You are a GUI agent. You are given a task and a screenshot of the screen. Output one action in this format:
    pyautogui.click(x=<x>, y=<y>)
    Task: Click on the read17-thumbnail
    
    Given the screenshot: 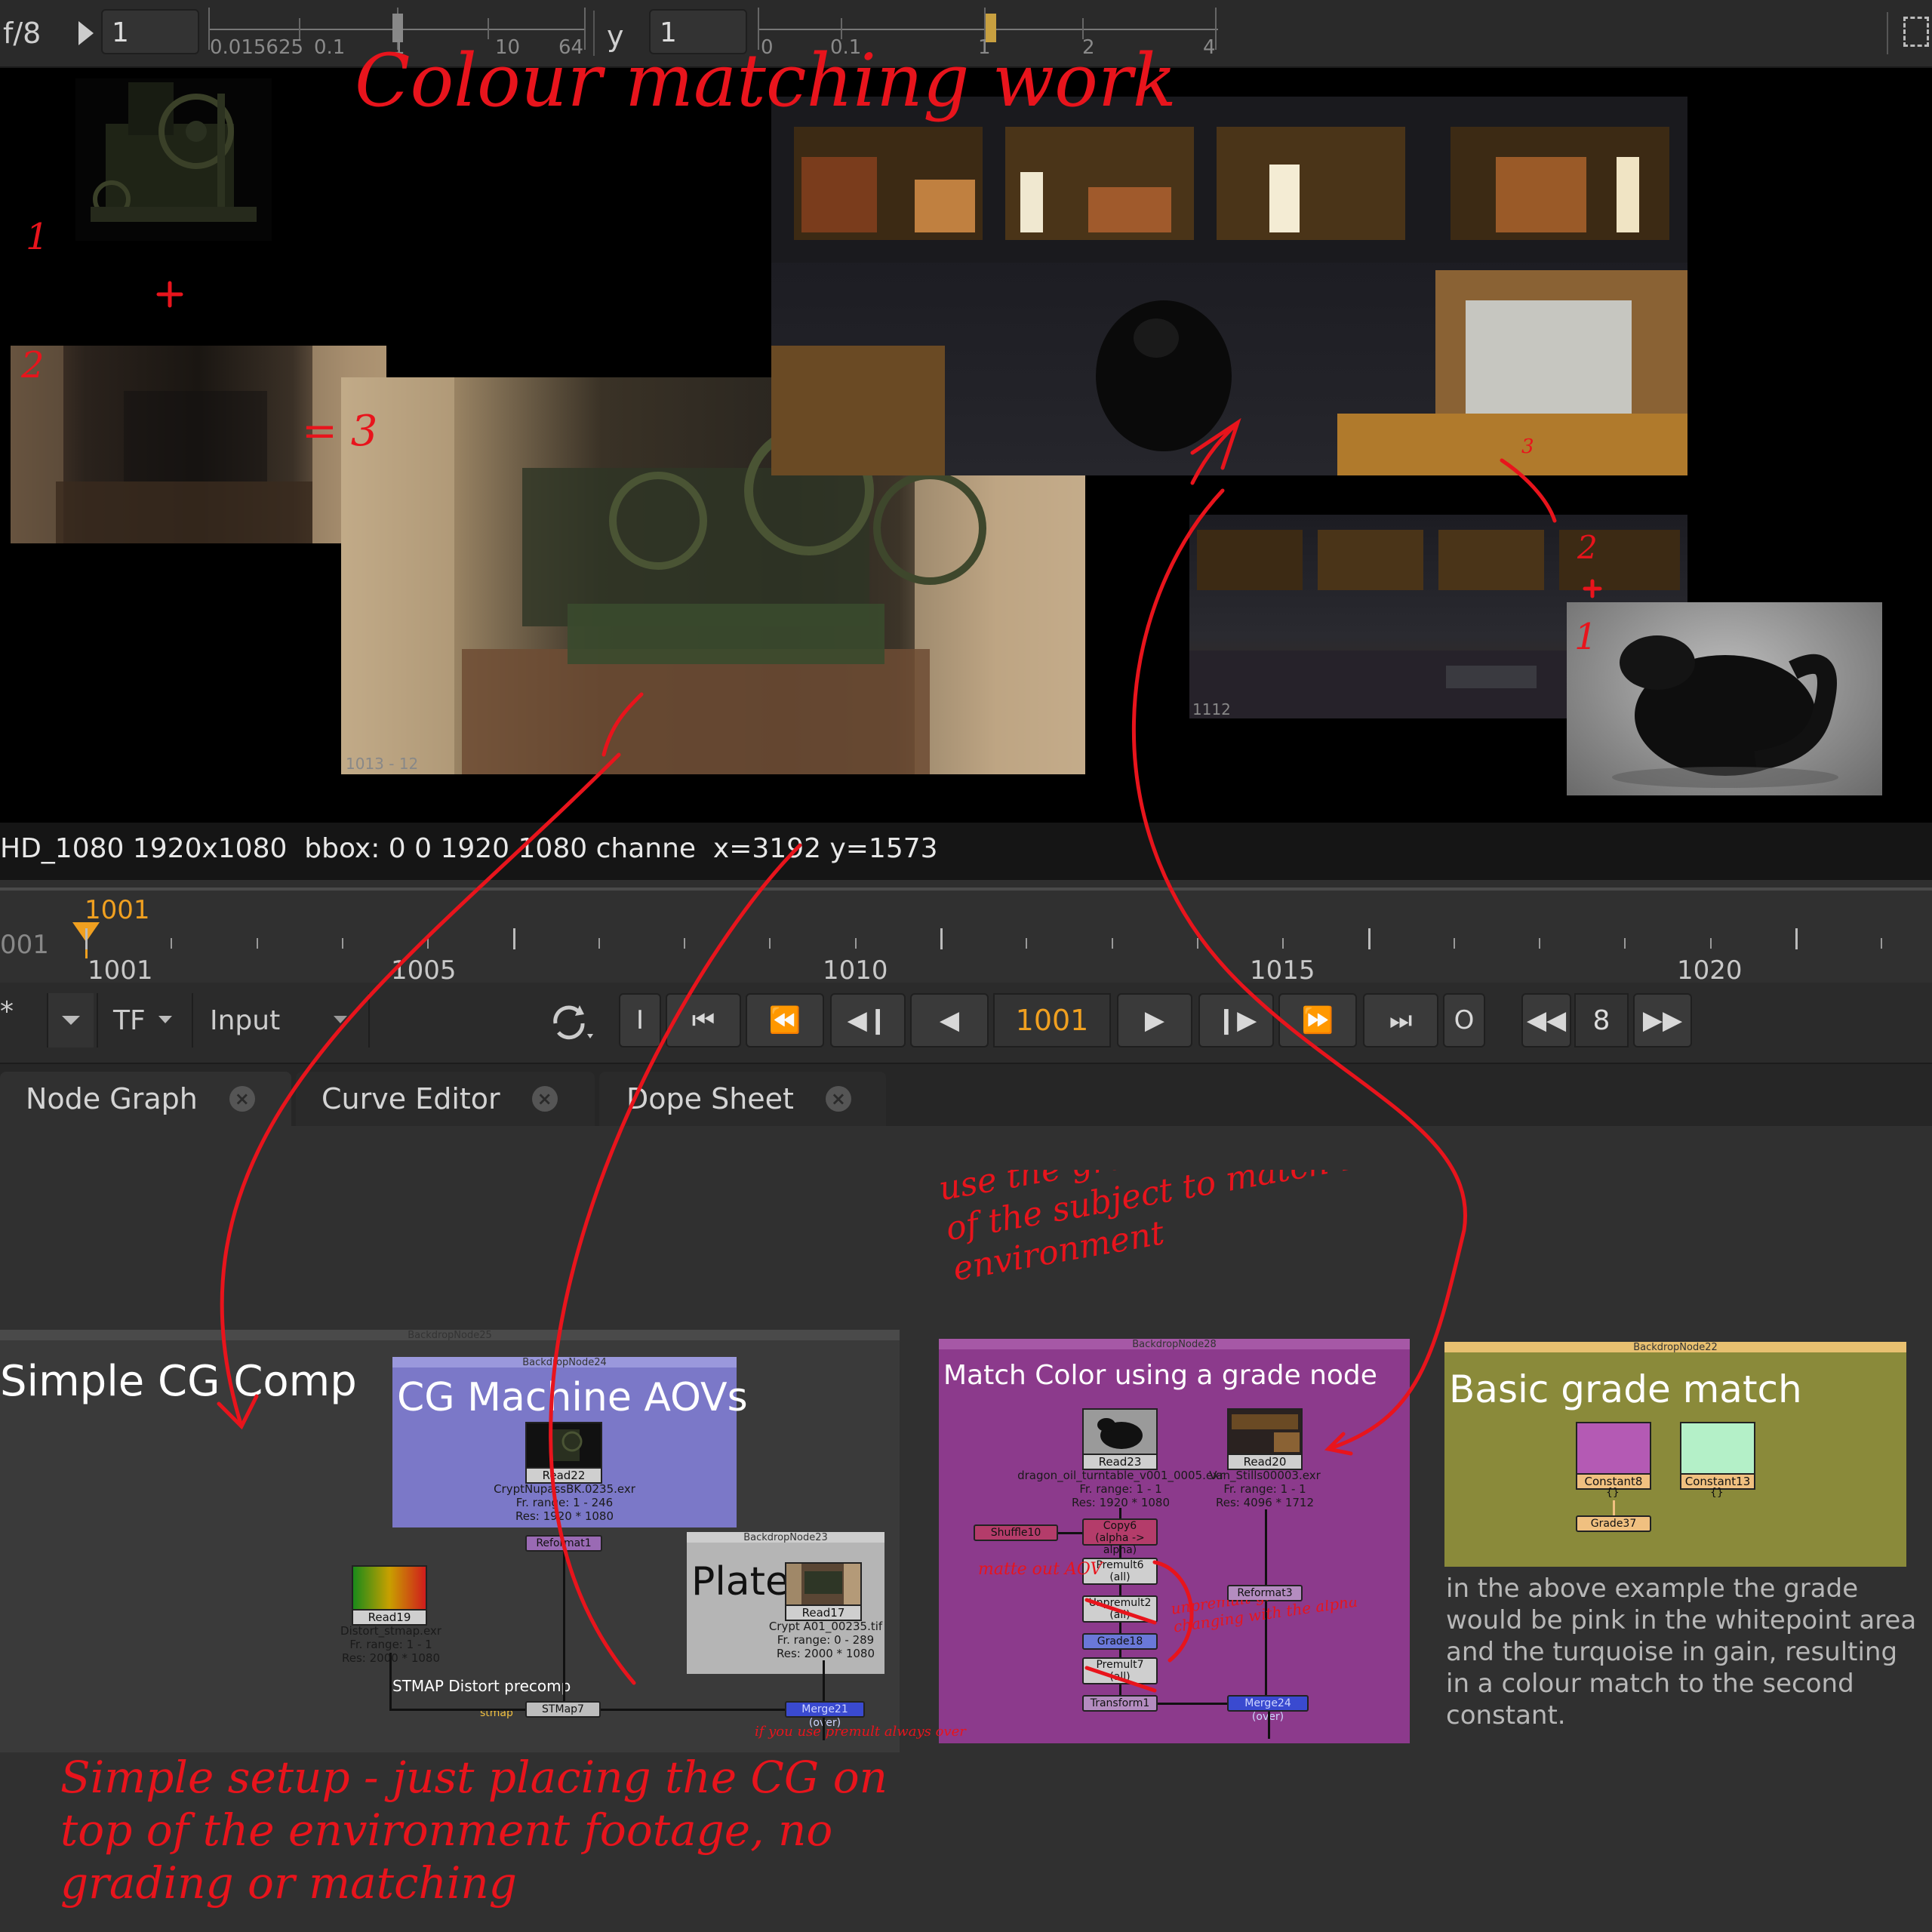 What is the action you would take?
    pyautogui.click(x=823, y=1584)
    